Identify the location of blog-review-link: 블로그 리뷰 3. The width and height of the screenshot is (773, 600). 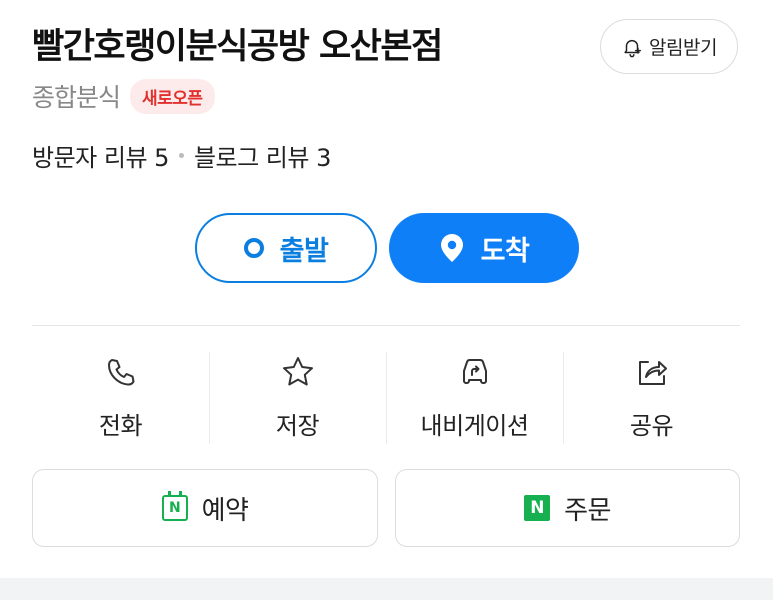
(262, 155).